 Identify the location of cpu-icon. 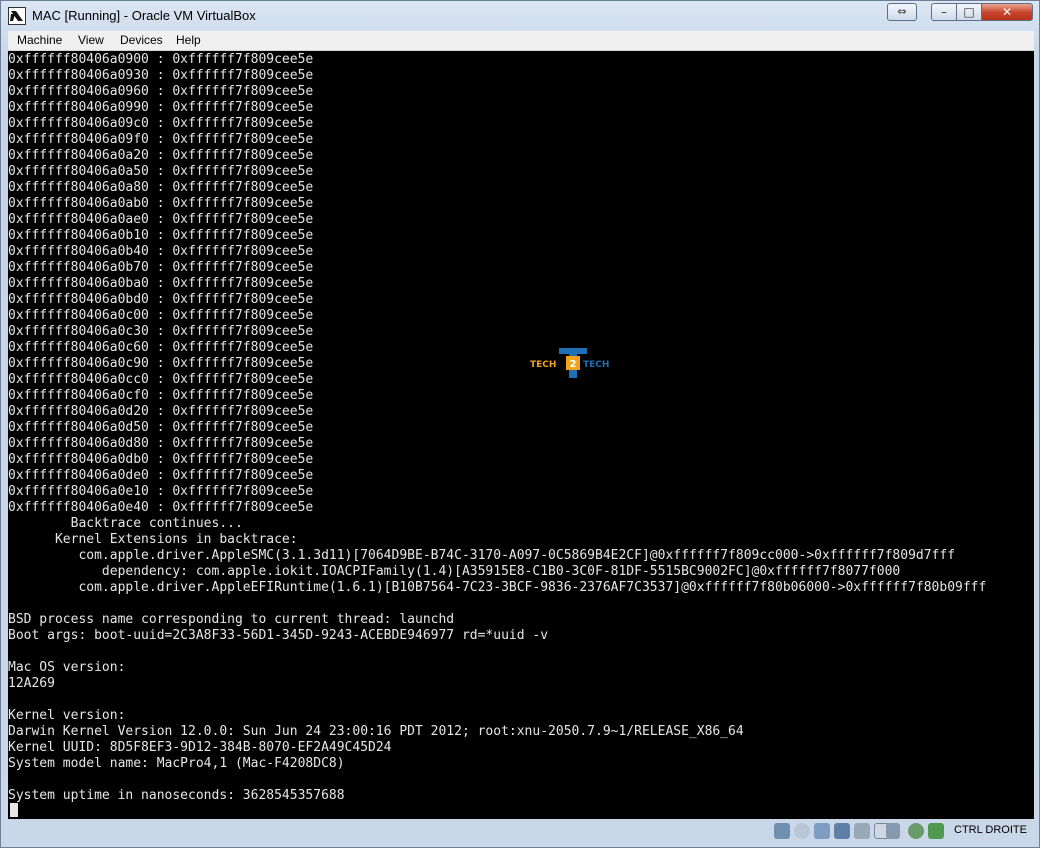
(916, 831).